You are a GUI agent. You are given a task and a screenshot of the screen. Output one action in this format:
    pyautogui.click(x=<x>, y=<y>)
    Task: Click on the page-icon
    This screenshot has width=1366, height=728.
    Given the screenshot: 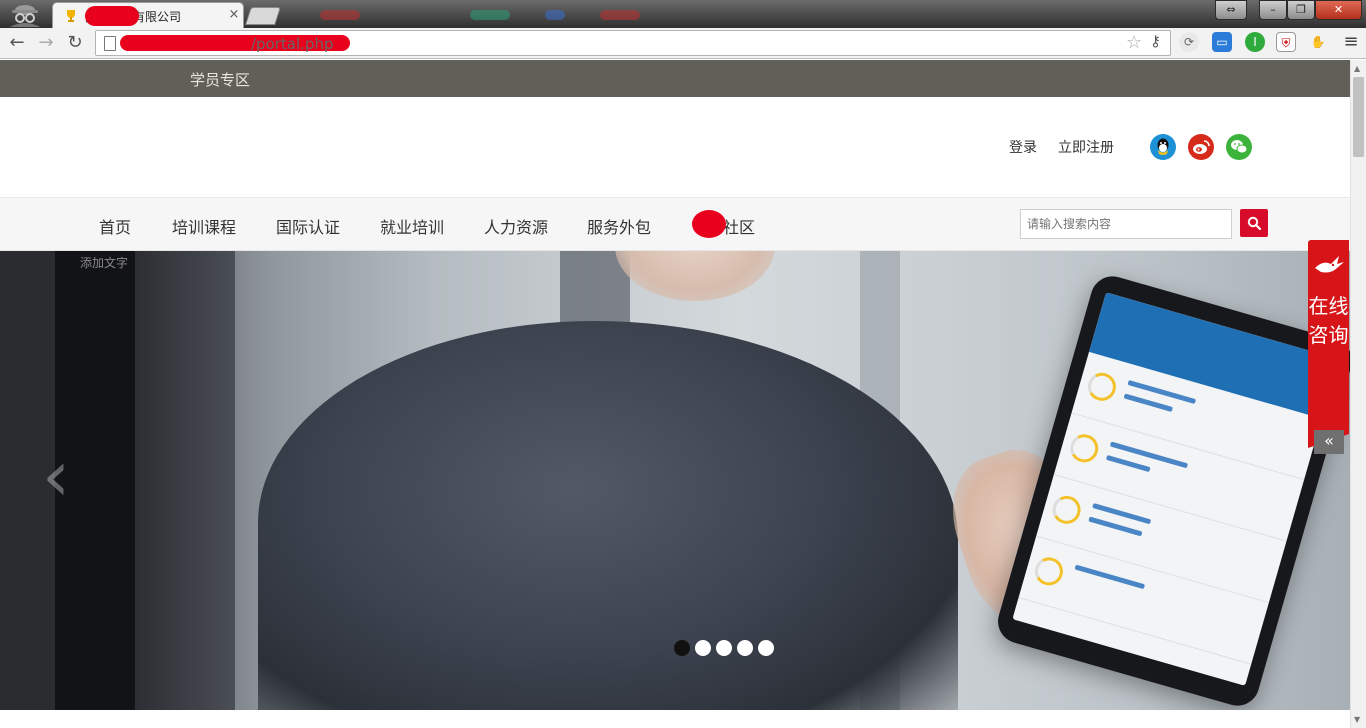 What is the action you would take?
    pyautogui.click(x=110, y=43)
    